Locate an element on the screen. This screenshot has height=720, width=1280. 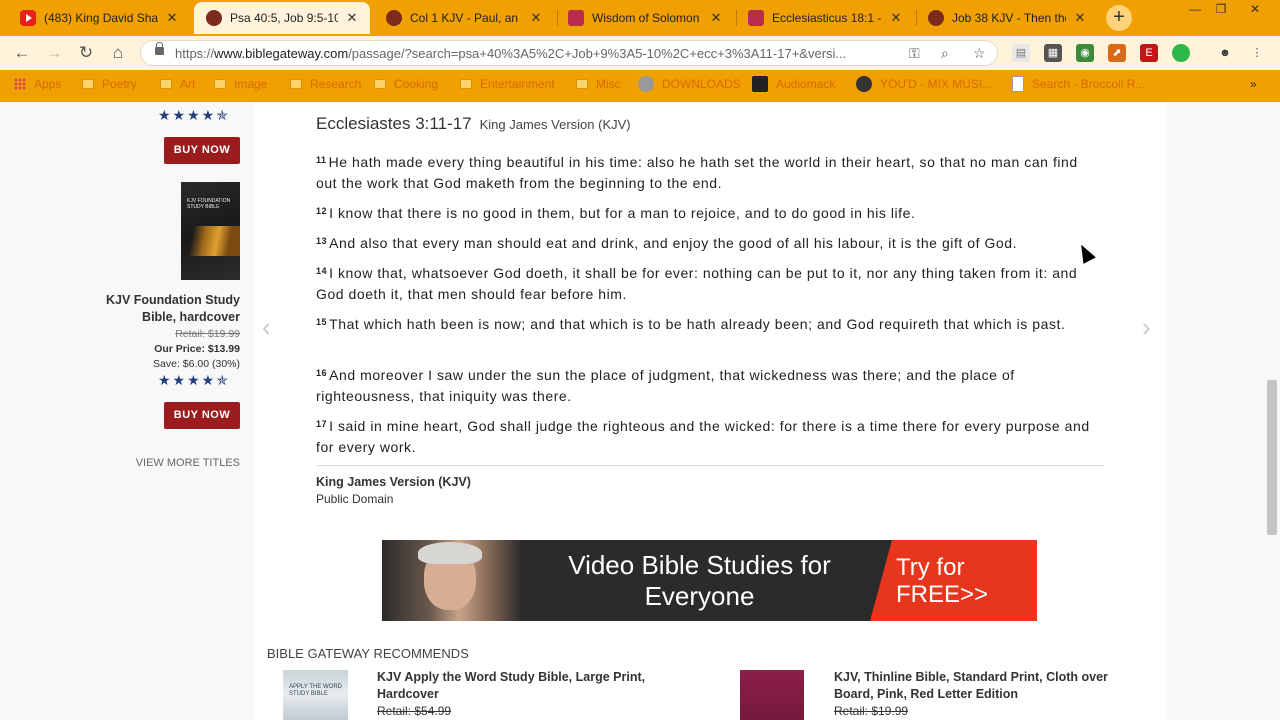
bookmark-label: Audiomack is located at coordinates (806, 84).